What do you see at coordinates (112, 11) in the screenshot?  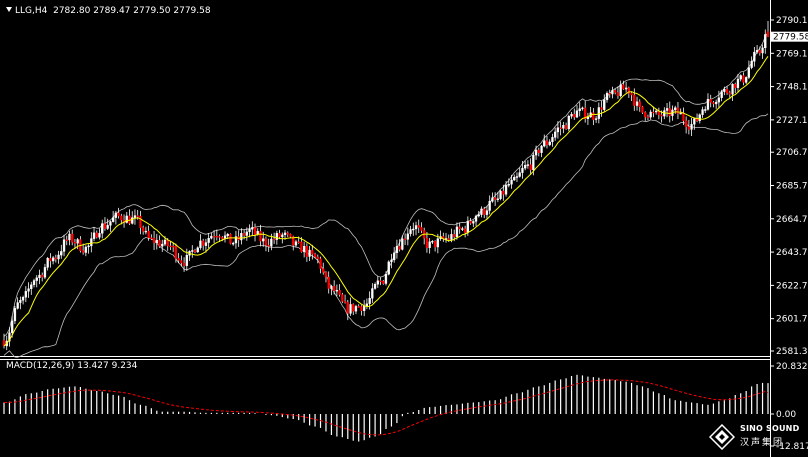 I see `ohlc-high: 2789.47` at bounding box center [112, 11].